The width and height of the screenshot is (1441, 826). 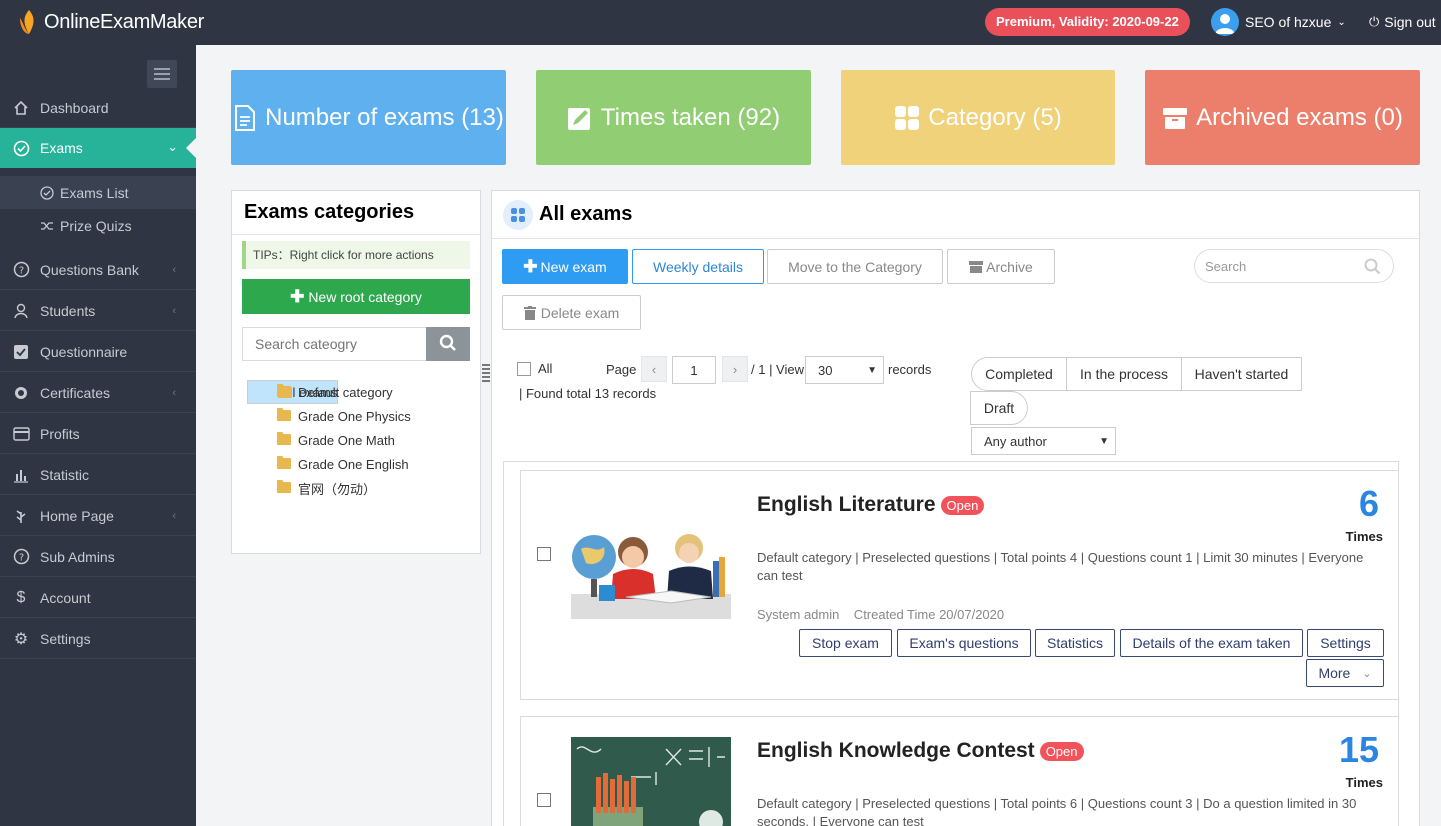 I want to click on author-select-value: Any author, so click(x=1015, y=441).